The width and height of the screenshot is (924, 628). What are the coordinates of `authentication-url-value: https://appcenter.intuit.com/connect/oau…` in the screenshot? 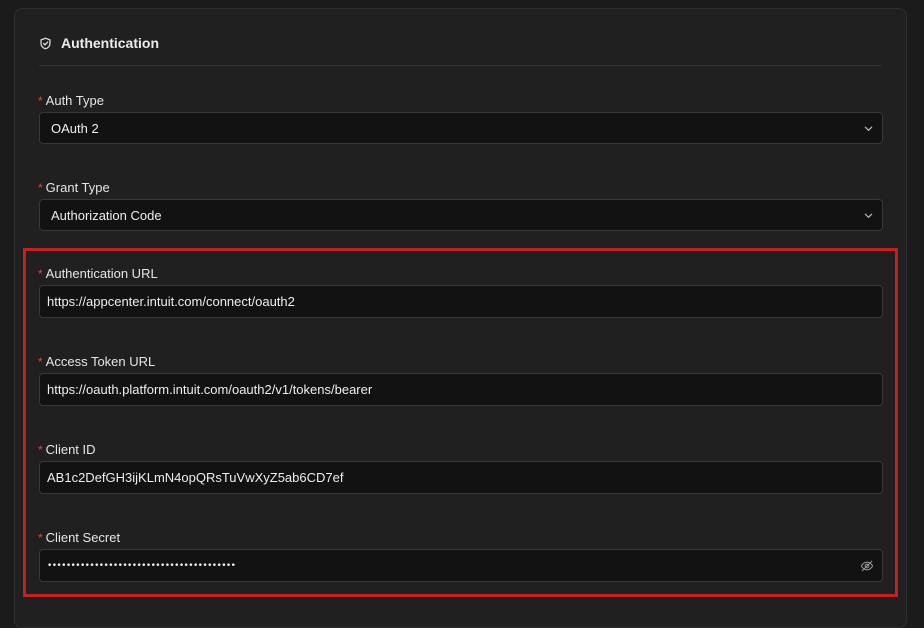 It's located at (171, 301).